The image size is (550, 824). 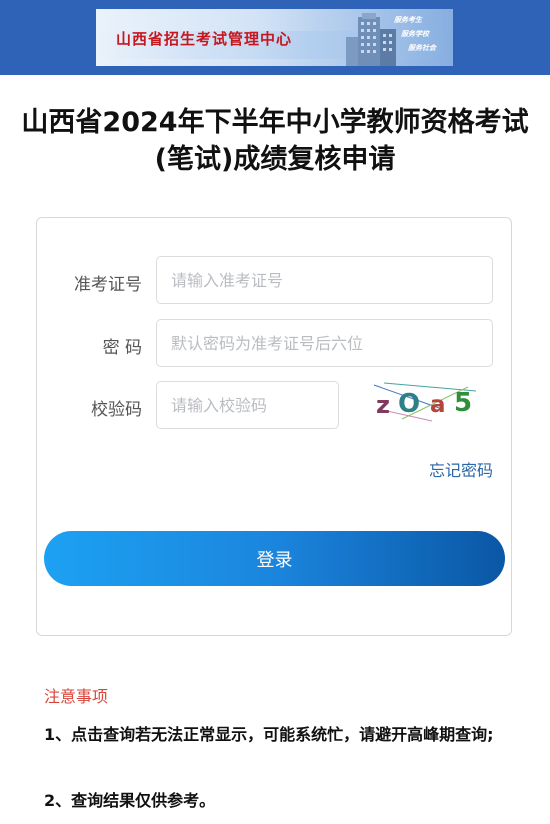 What do you see at coordinates (130, 800) in the screenshot?
I see `note-item: 2、查询结果仅供参考。` at bounding box center [130, 800].